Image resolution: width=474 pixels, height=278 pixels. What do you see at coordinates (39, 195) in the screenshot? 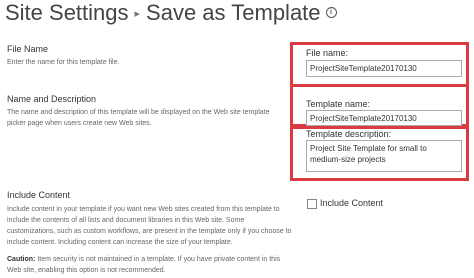
I see `section-heading-include-content: Include Content` at bounding box center [39, 195].